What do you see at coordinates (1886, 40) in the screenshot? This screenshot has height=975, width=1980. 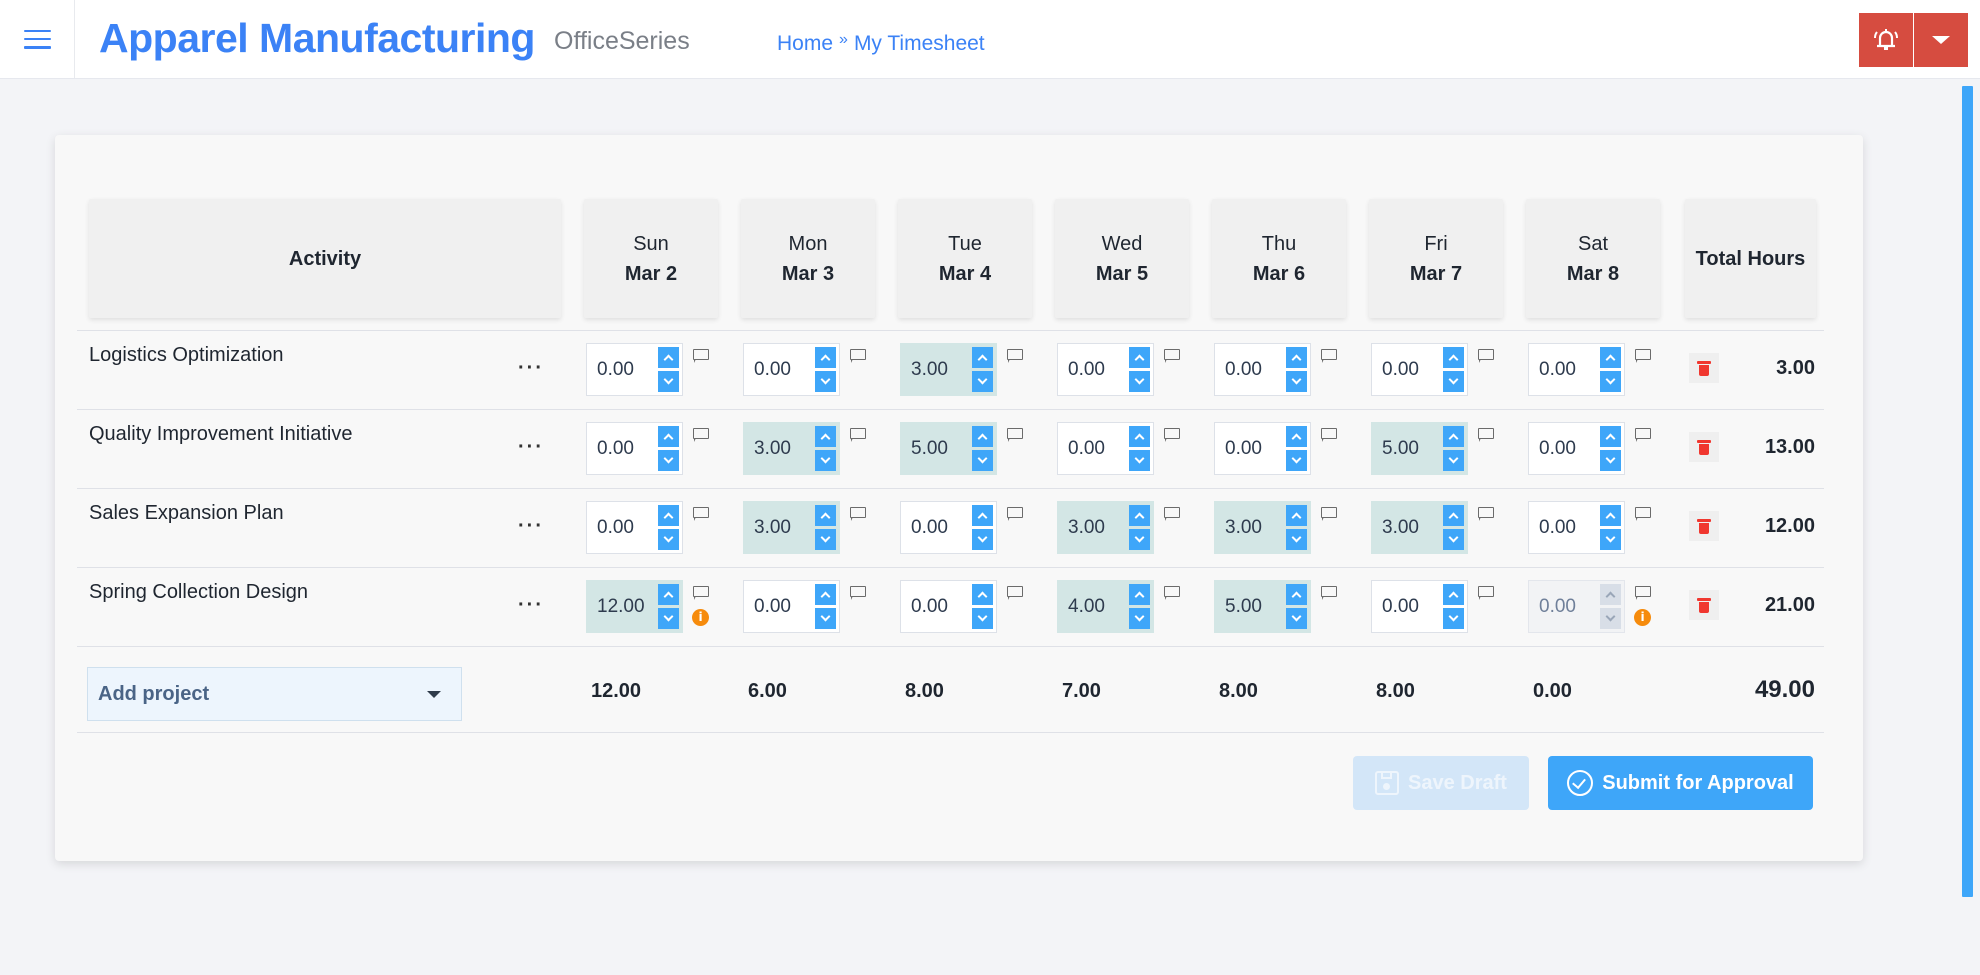 I see `notifications-button` at bounding box center [1886, 40].